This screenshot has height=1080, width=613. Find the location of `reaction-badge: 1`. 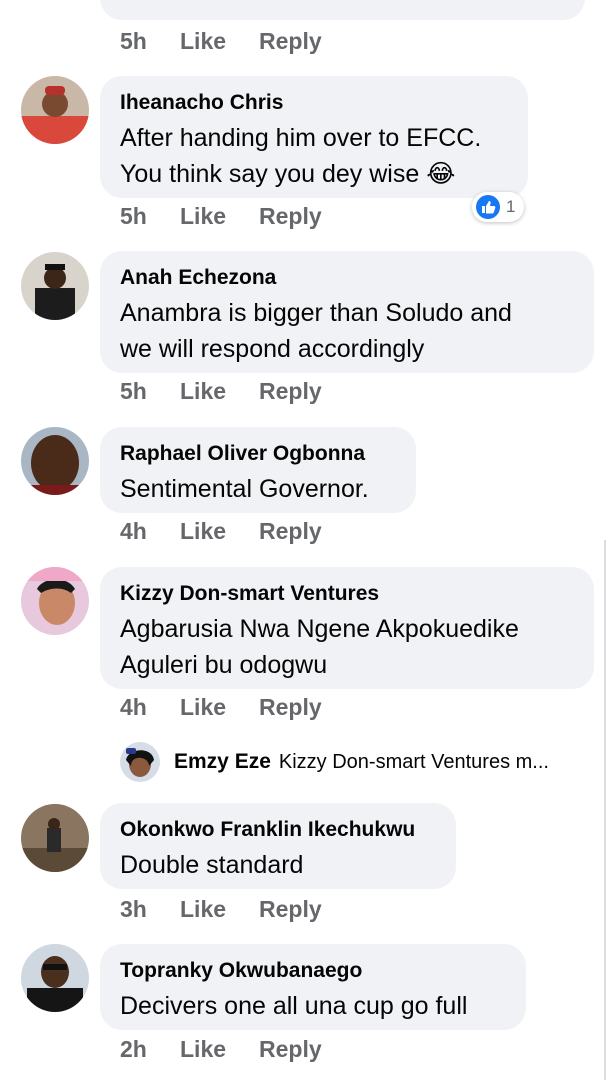

reaction-badge: 1 is located at coordinates (498, 207).